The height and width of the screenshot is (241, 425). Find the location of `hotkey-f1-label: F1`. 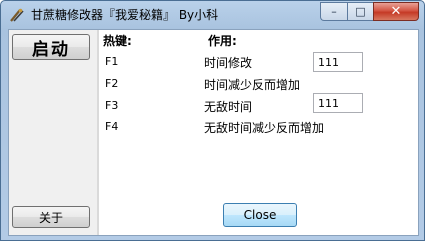

hotkey-f1-label: F1 is located at coordinates (112, 61).